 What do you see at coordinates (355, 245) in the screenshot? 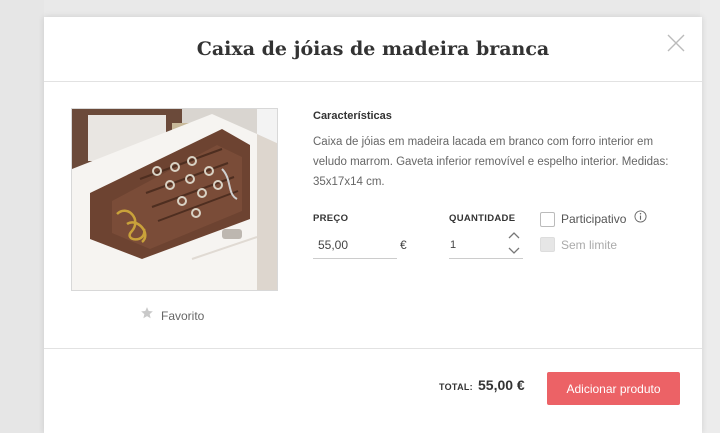
I see `price-input` at bounding box center [355, 245].